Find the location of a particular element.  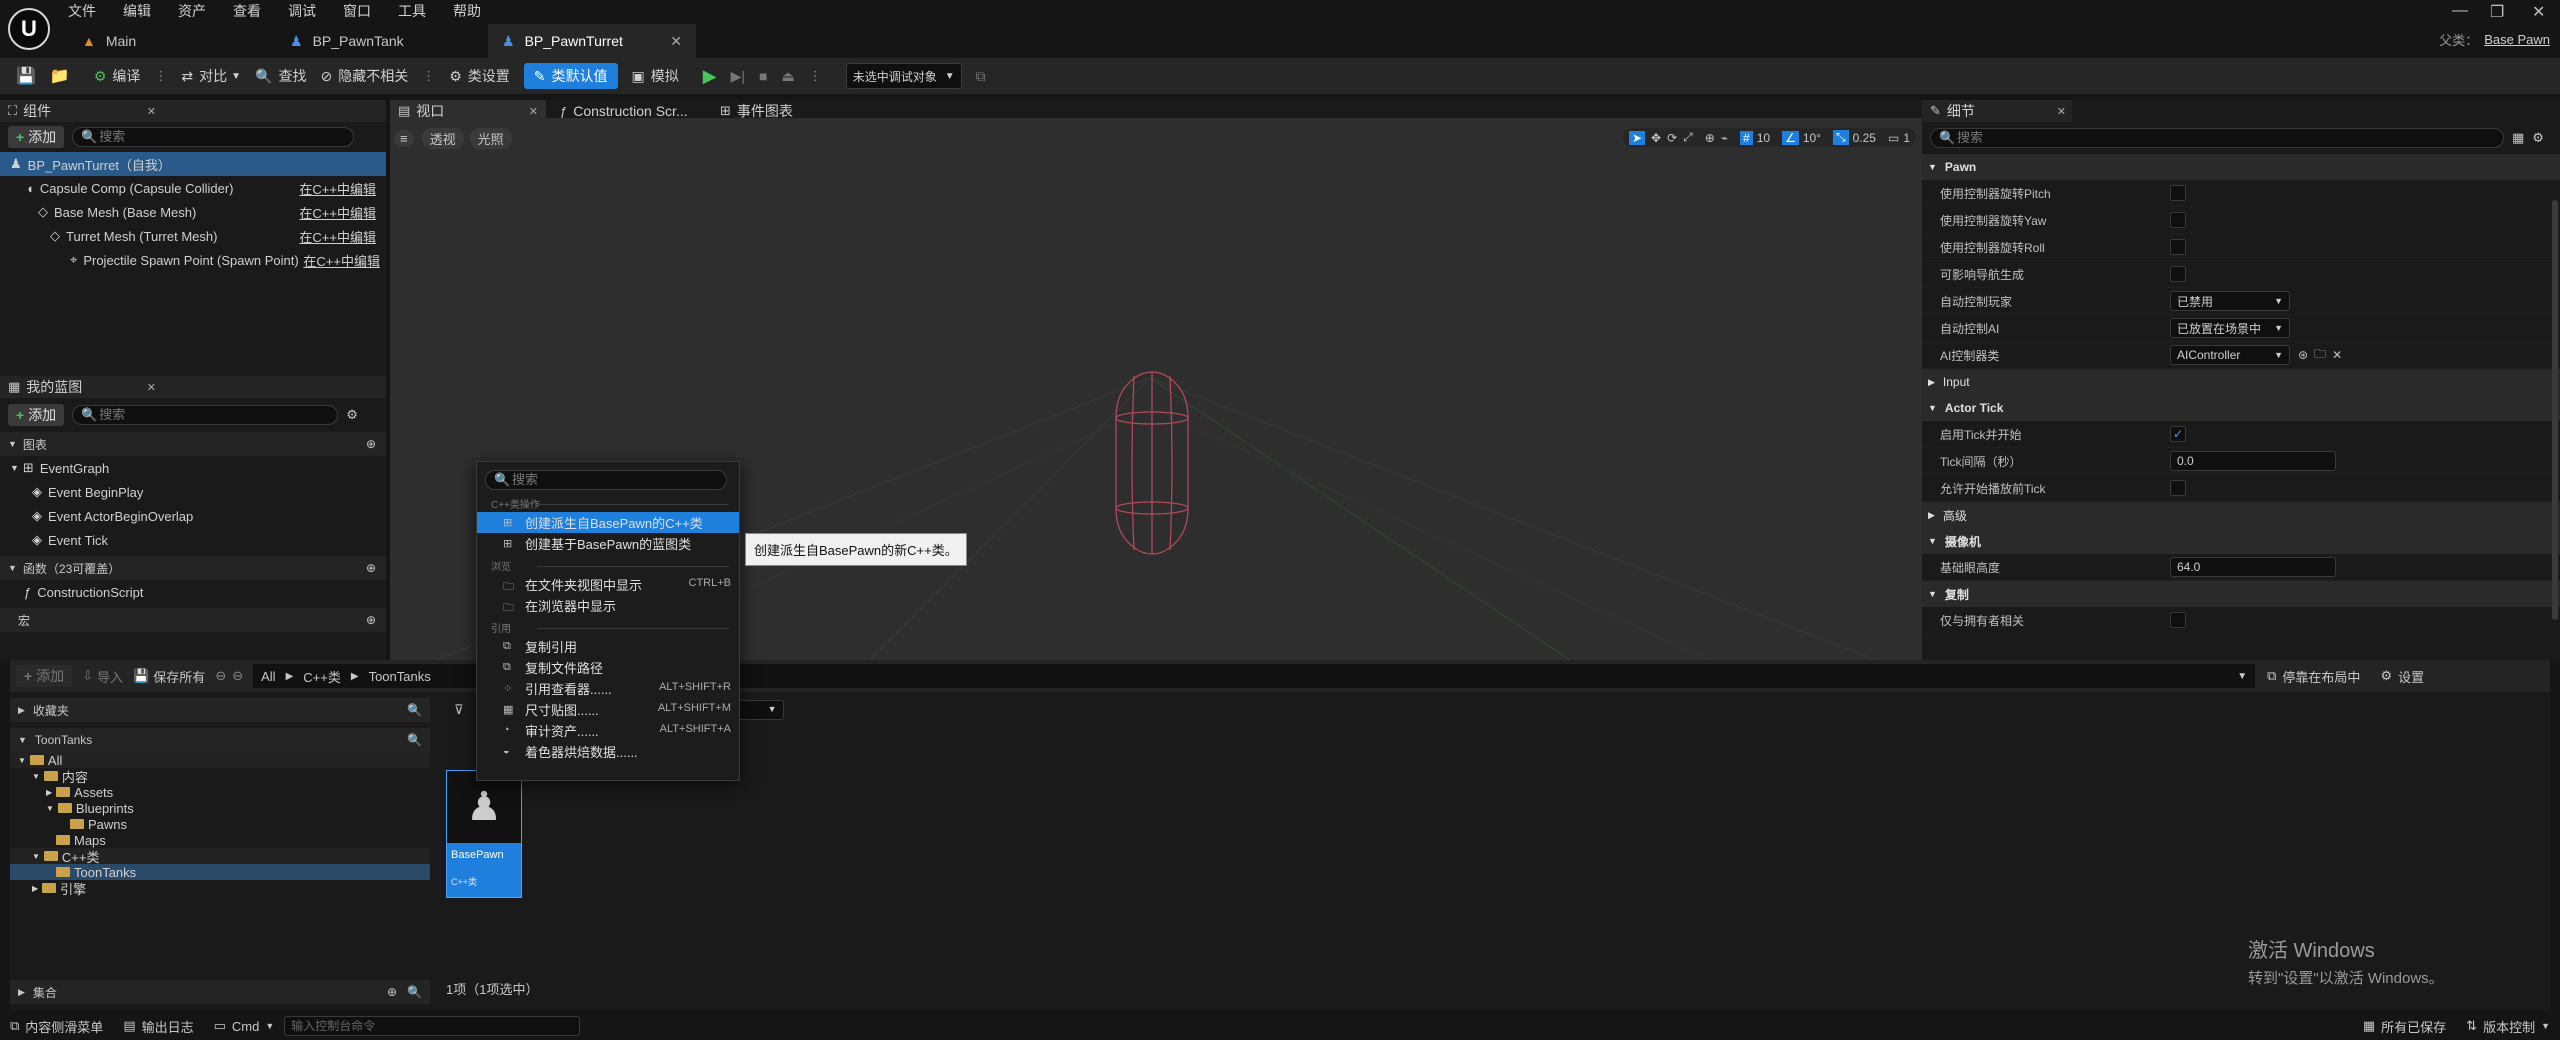

collections-section: ▶ 集合 ⊕ 🔍 is located at coordinates (220, 992).